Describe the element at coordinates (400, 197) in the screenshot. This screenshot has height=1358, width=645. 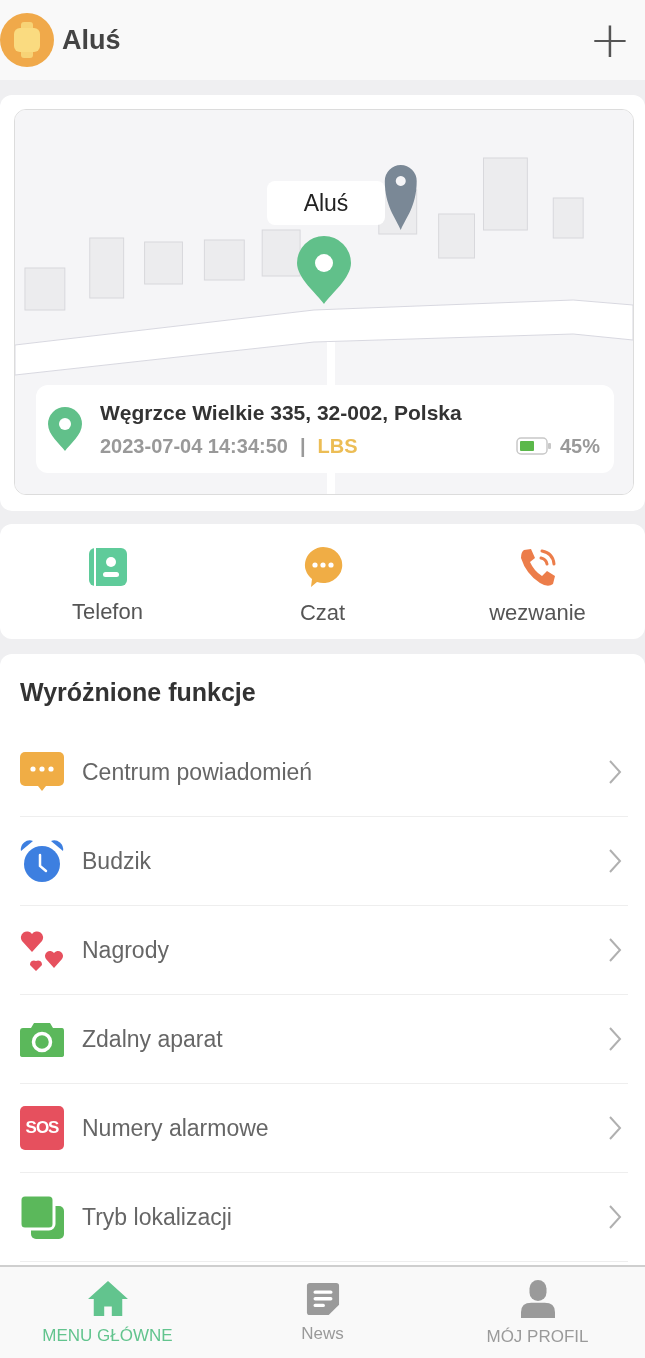
I see `map-marker-icon` at that location.